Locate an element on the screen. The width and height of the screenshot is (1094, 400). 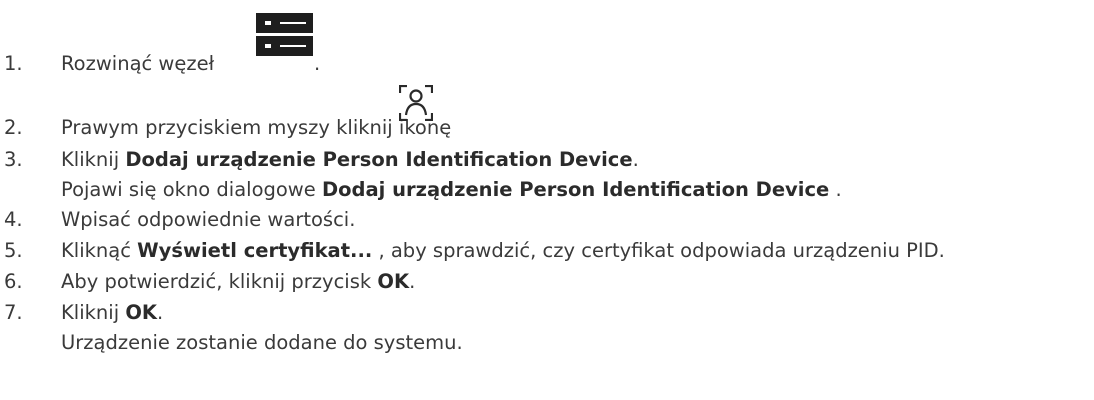
step-number: 5. is located at coordinates (13, 250).